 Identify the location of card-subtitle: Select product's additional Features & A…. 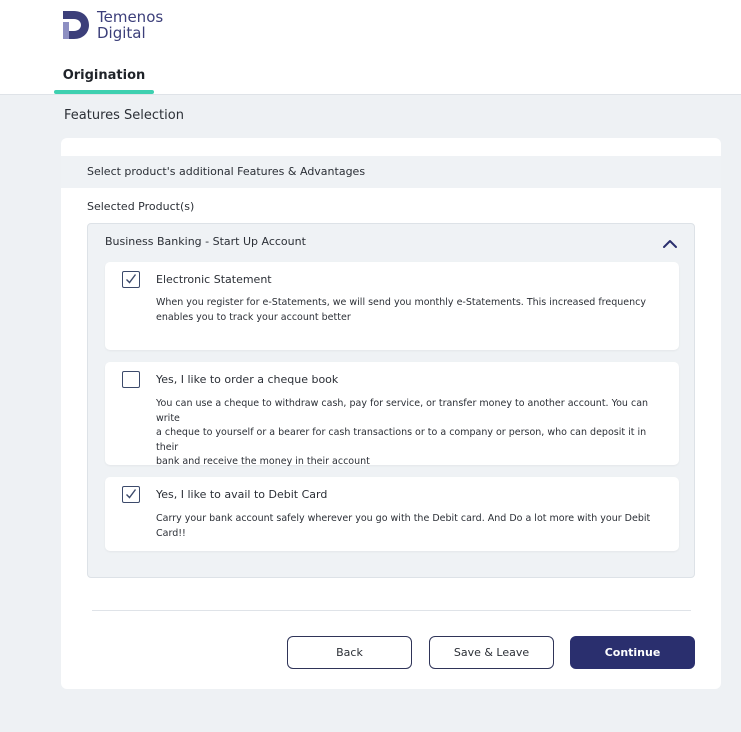
(226, 171).